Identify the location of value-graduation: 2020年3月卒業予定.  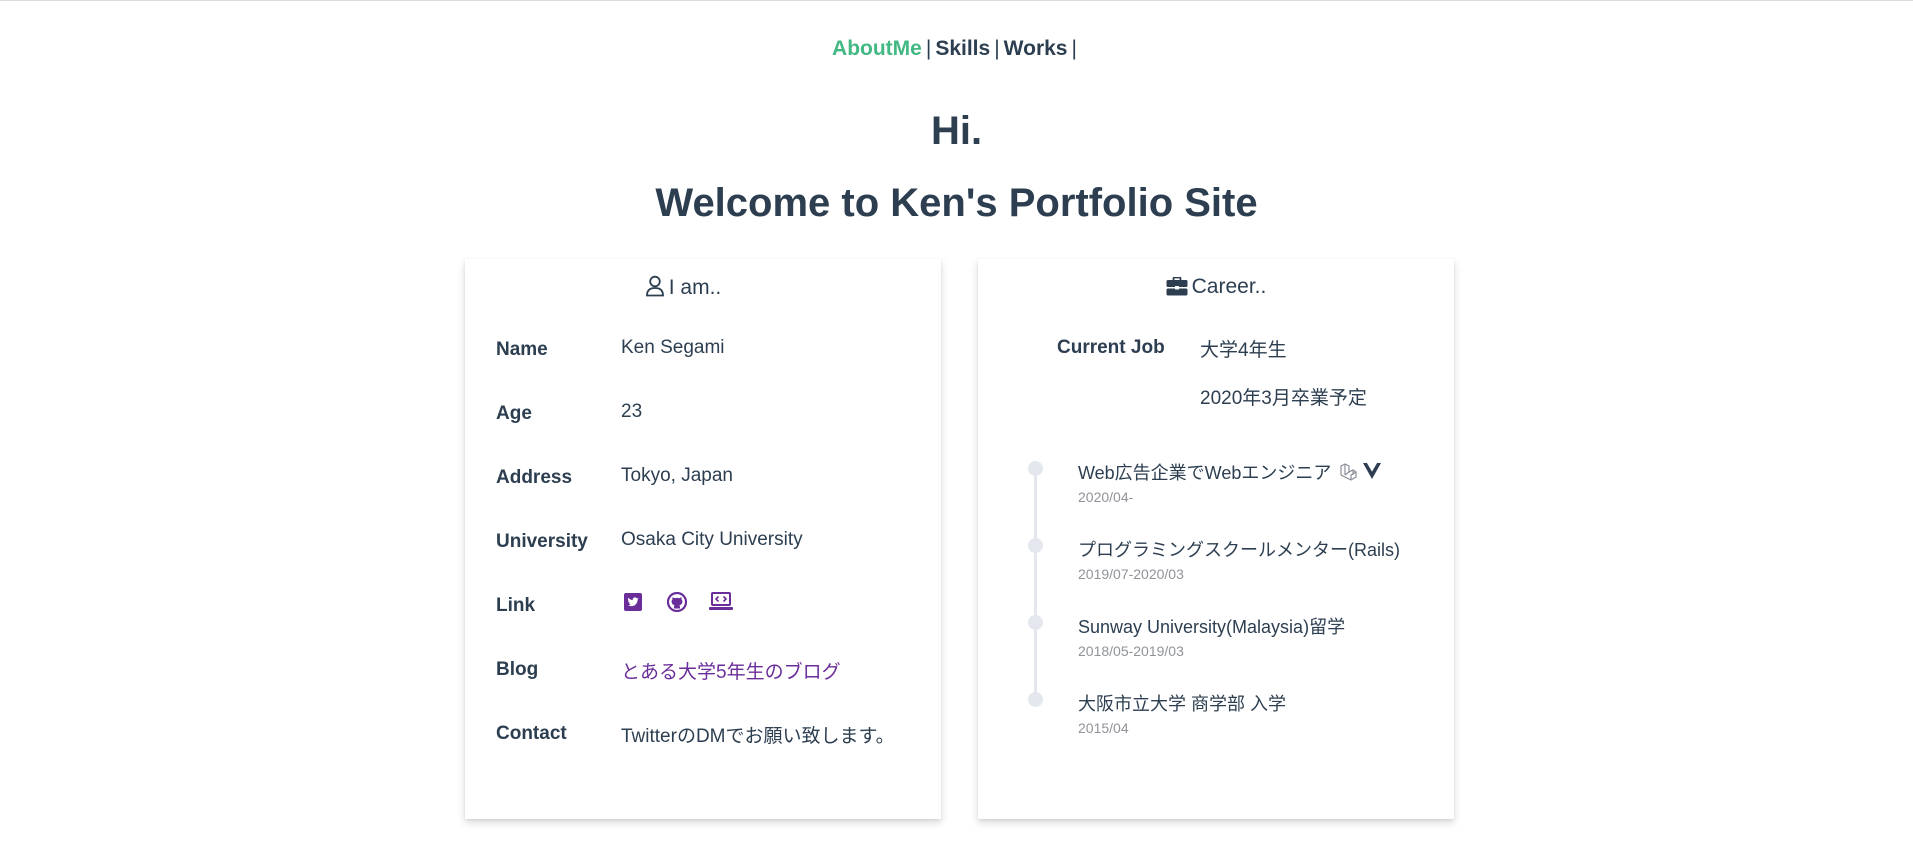
(1283, 398).